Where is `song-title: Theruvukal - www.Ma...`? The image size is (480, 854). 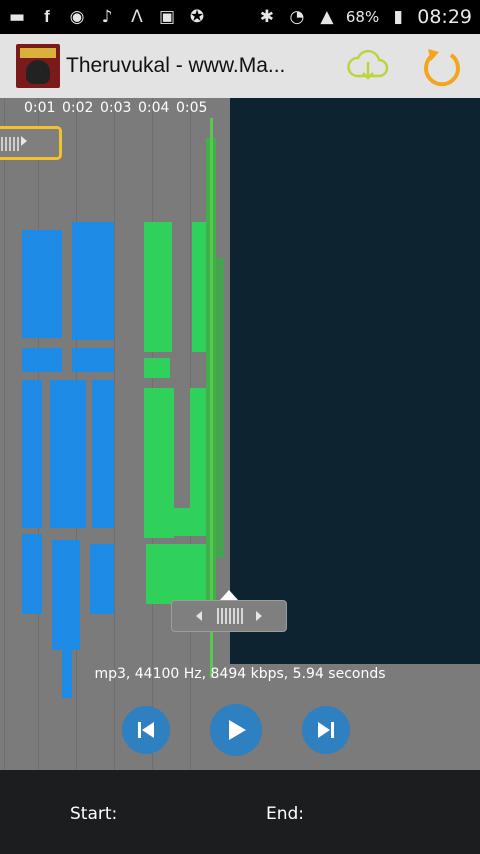 song-title: Theruvukal - www.Ma... is located at coordinates (176, 65).